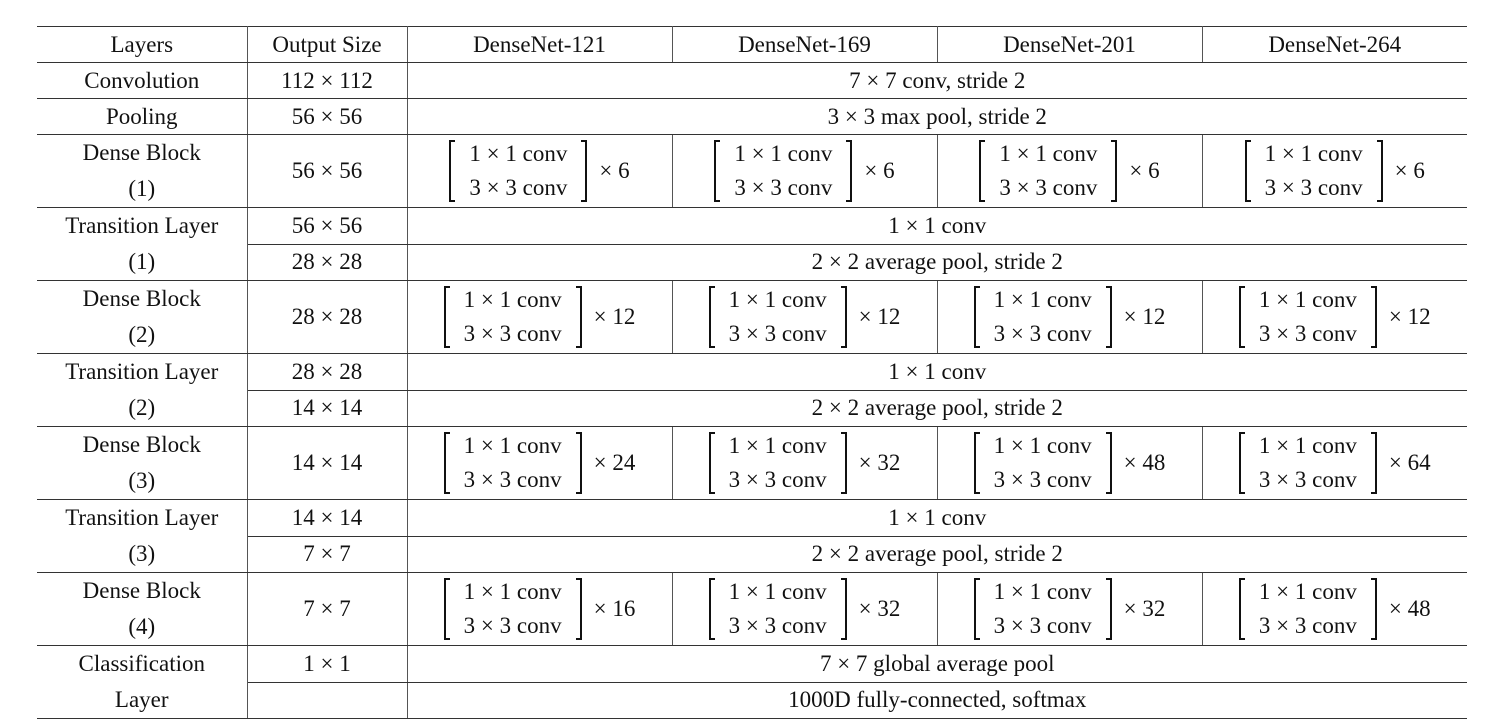 The height and width of the screenshot is (724, 1498). Describe the element at coordinates (327, 463) in the screenshot. I see `output-size: 14 × 14` at that location.